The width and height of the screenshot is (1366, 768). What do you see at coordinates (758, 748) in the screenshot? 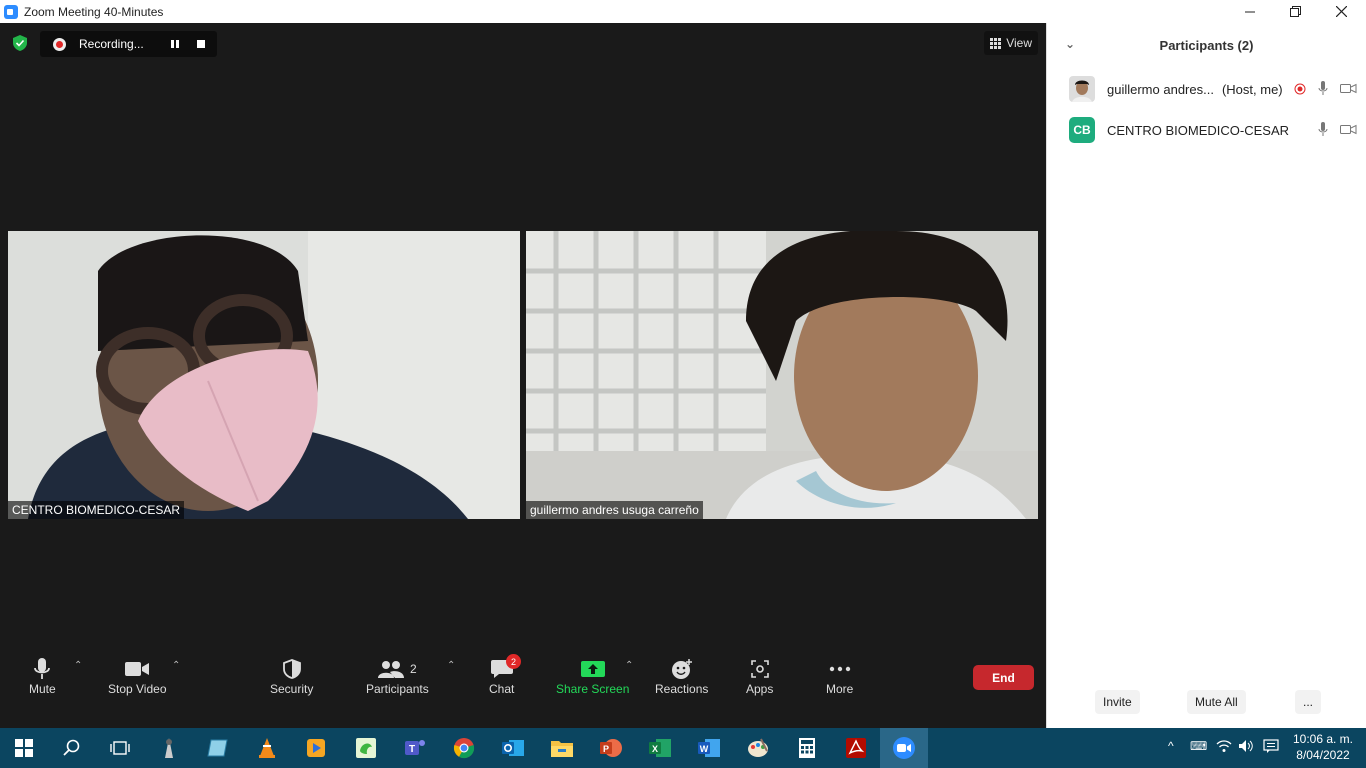
I see `paint-icon` at bounding box center [758, 748].